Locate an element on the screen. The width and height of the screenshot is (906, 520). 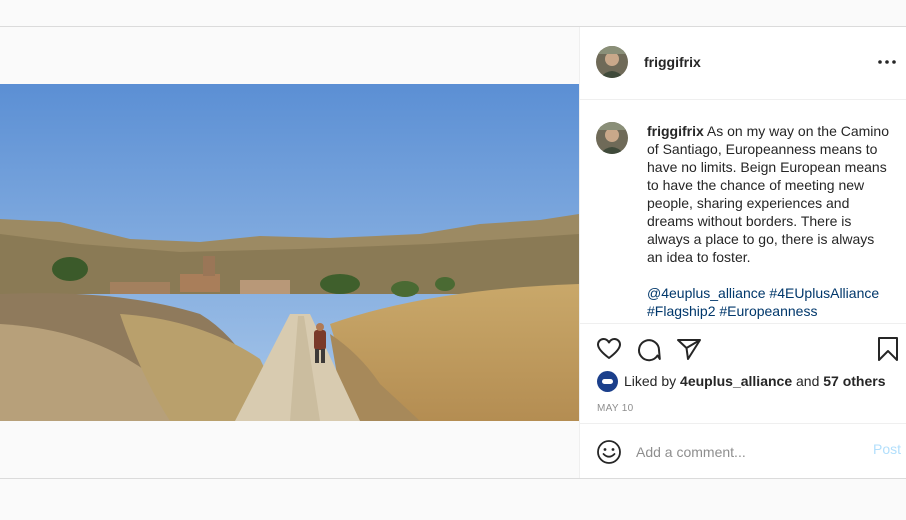
caption-username: friggifrix is located at coordinates (675, 131).